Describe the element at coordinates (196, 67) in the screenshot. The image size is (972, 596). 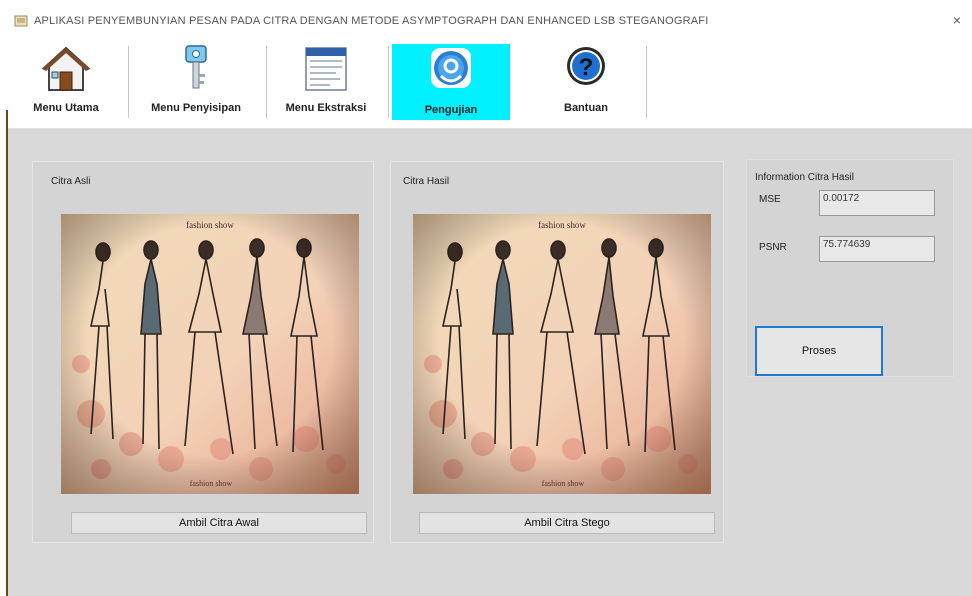
I see `key-icon` at that location.